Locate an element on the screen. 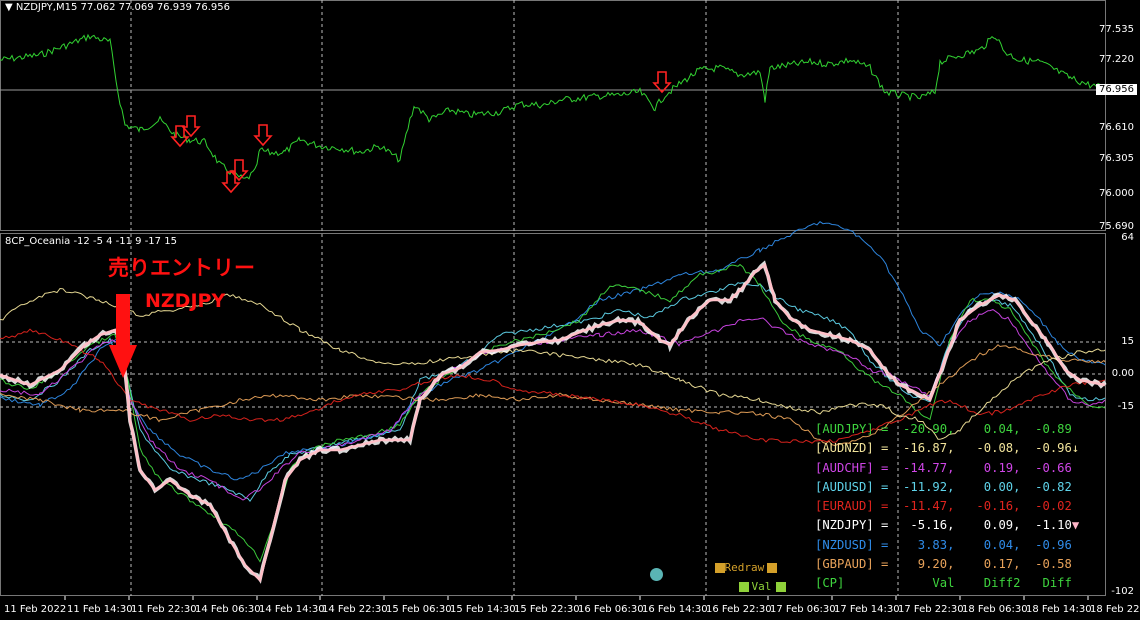 The height and width of the screenshot is (620, 1140). val-swatch-icon-right is located at coordinates (781, 587).